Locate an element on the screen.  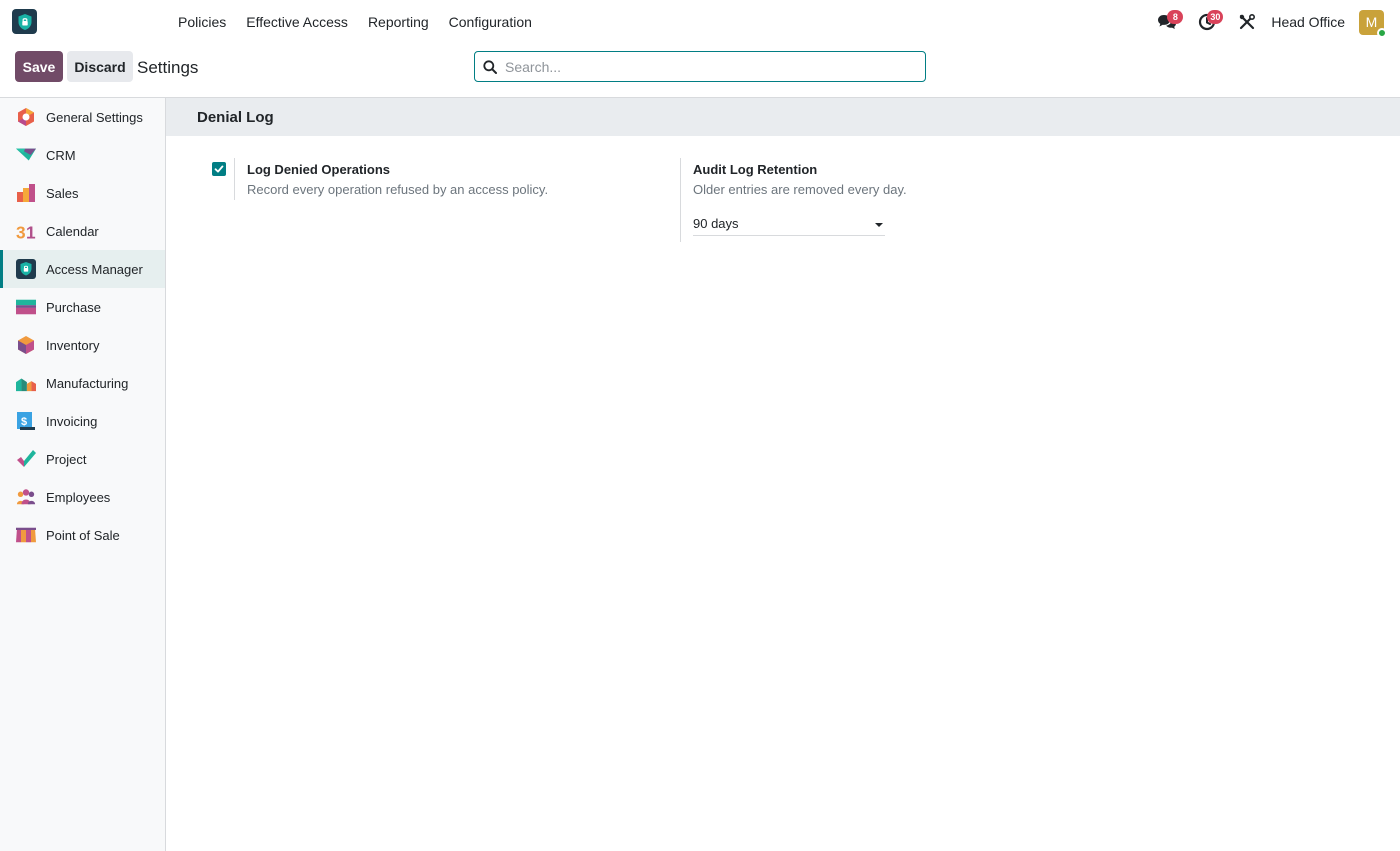
calendar-icon: 3 1 is located at coordinates (26, 231).